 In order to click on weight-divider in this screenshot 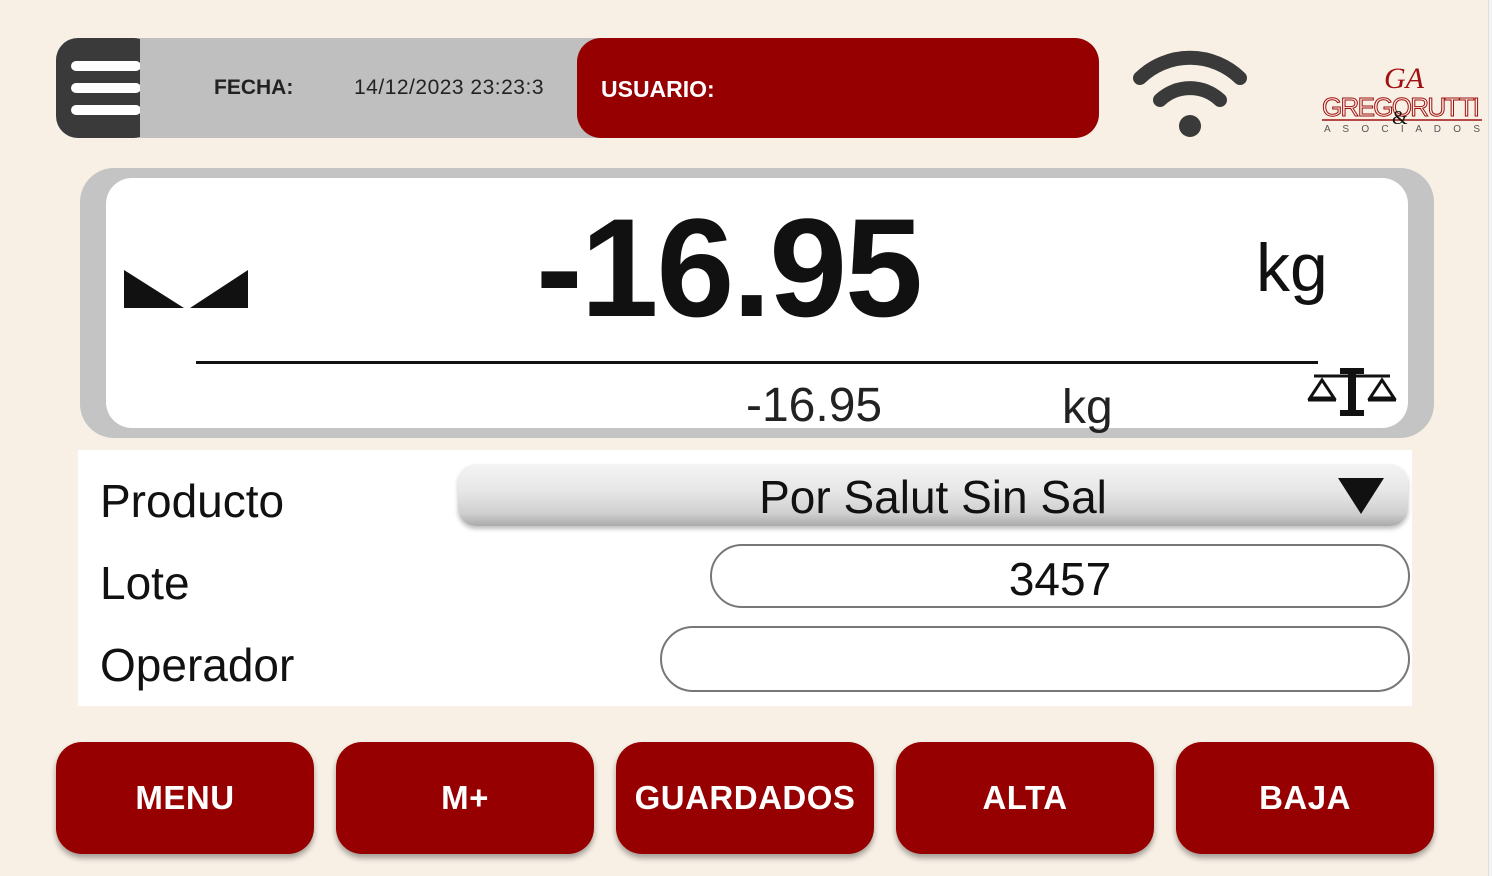, I will do `click(757, 362)`.